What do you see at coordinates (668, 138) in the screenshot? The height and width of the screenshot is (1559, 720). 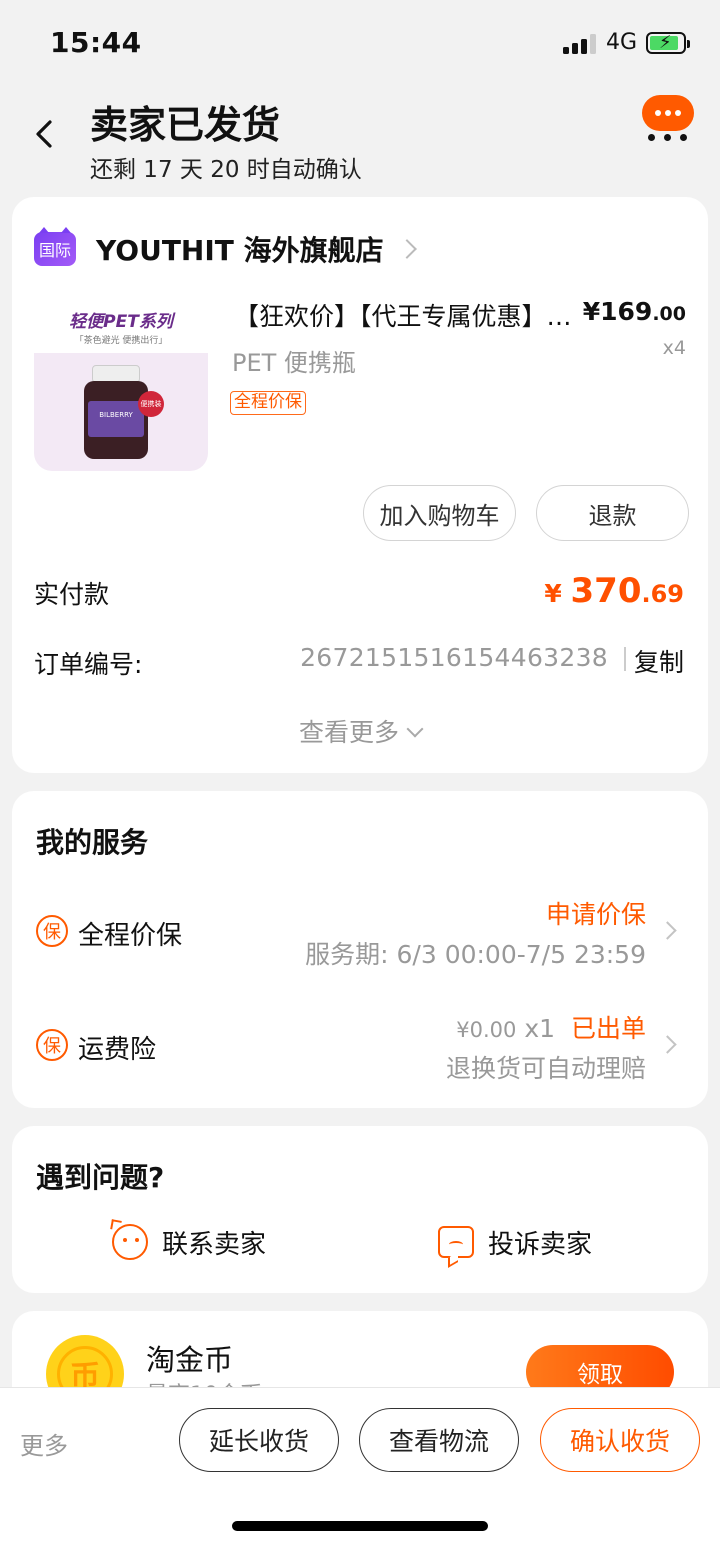 I see `more-dots-icon` at bounding box center [668, 138].